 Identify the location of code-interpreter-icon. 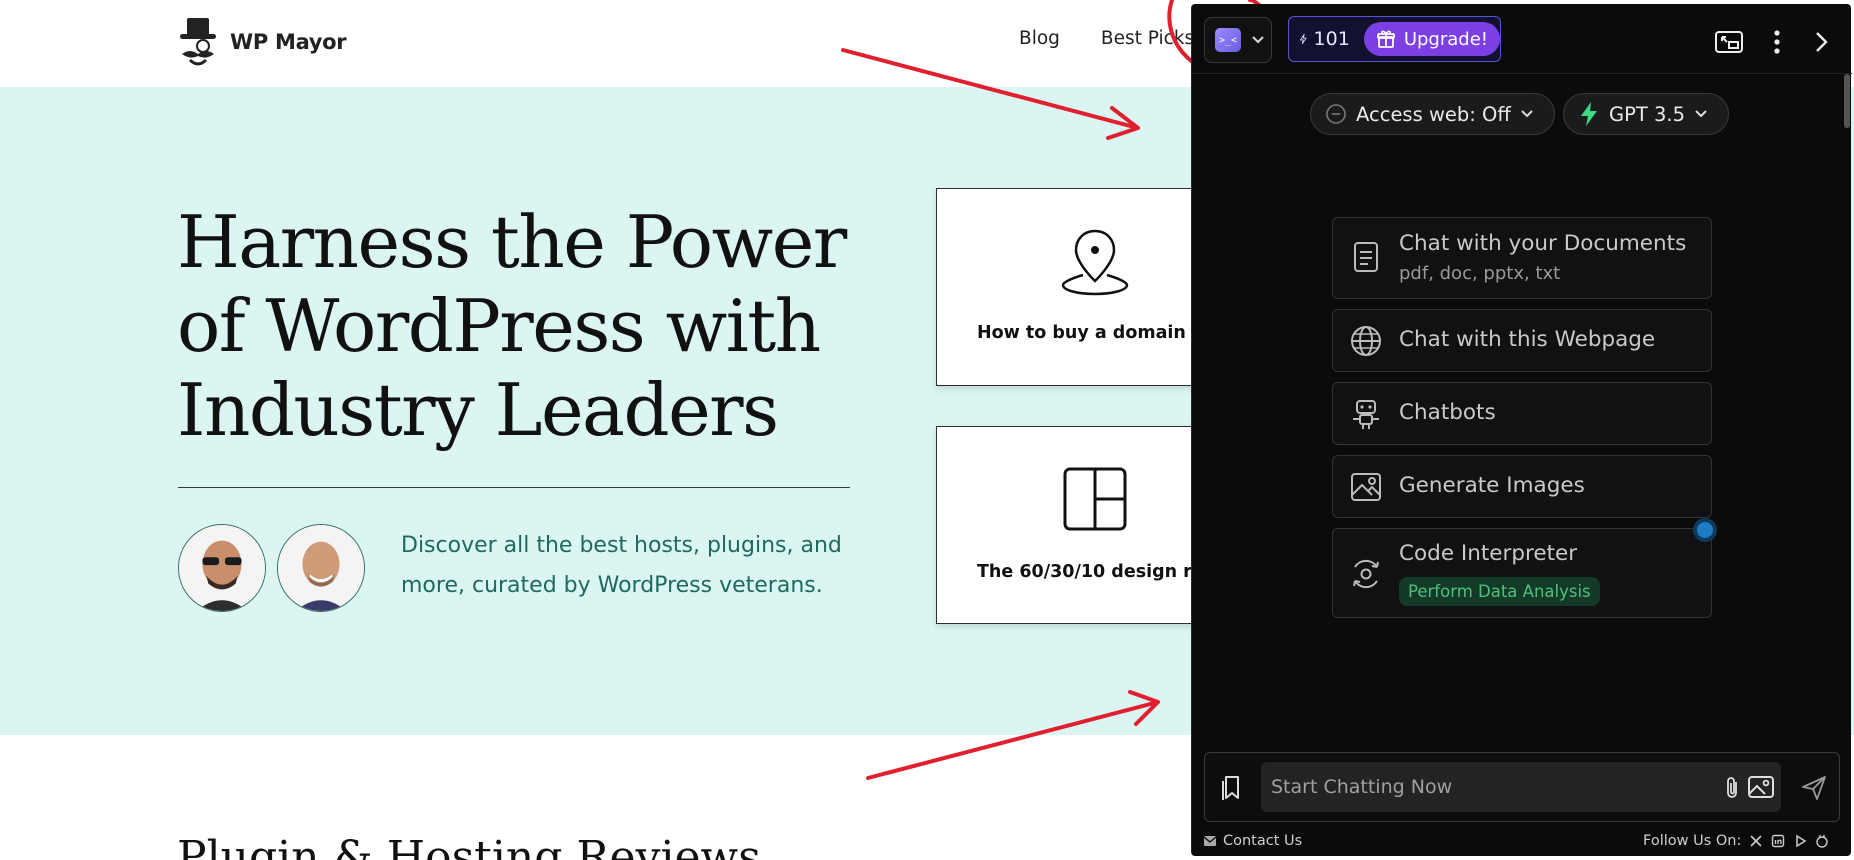
(1366, 574).